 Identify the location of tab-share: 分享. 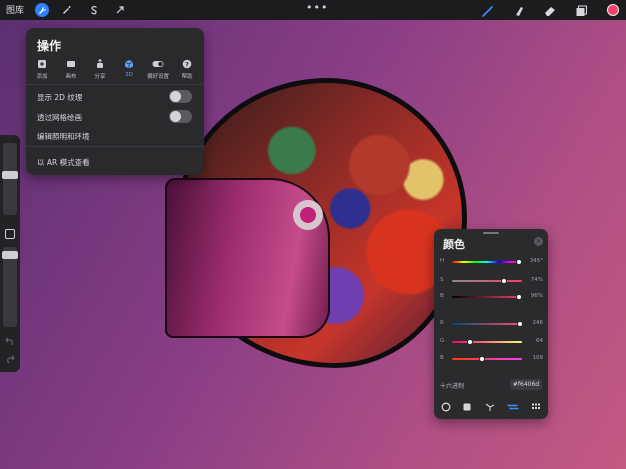
(100, 69).